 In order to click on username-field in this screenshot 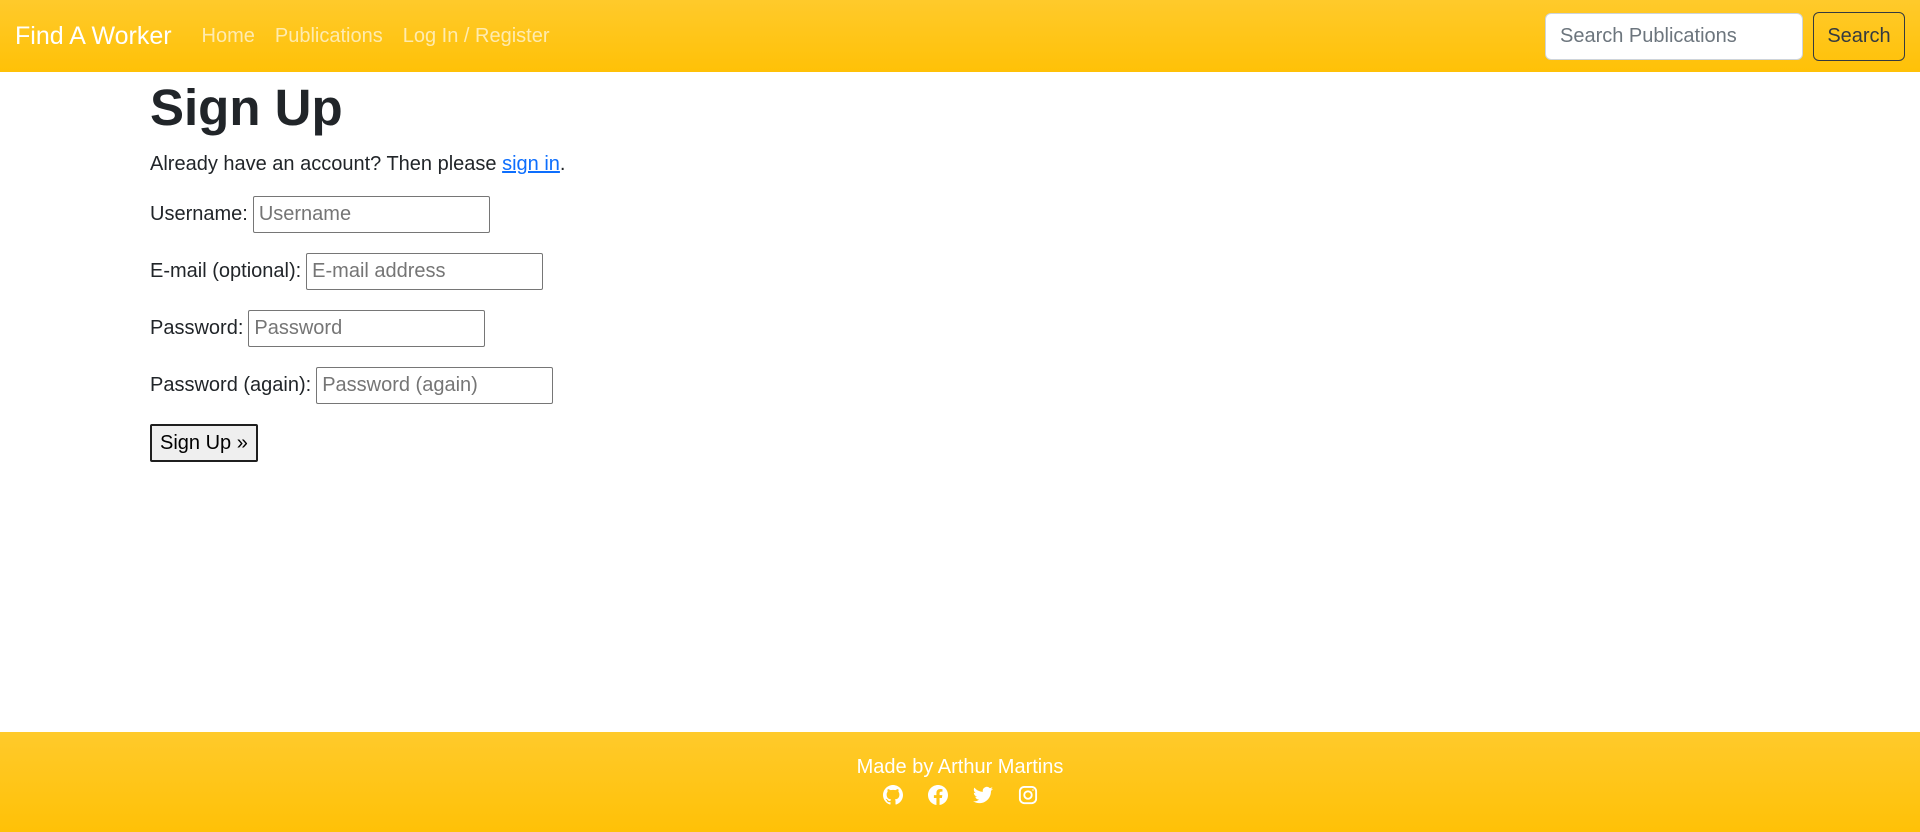, I will do `click(371, 214)`.